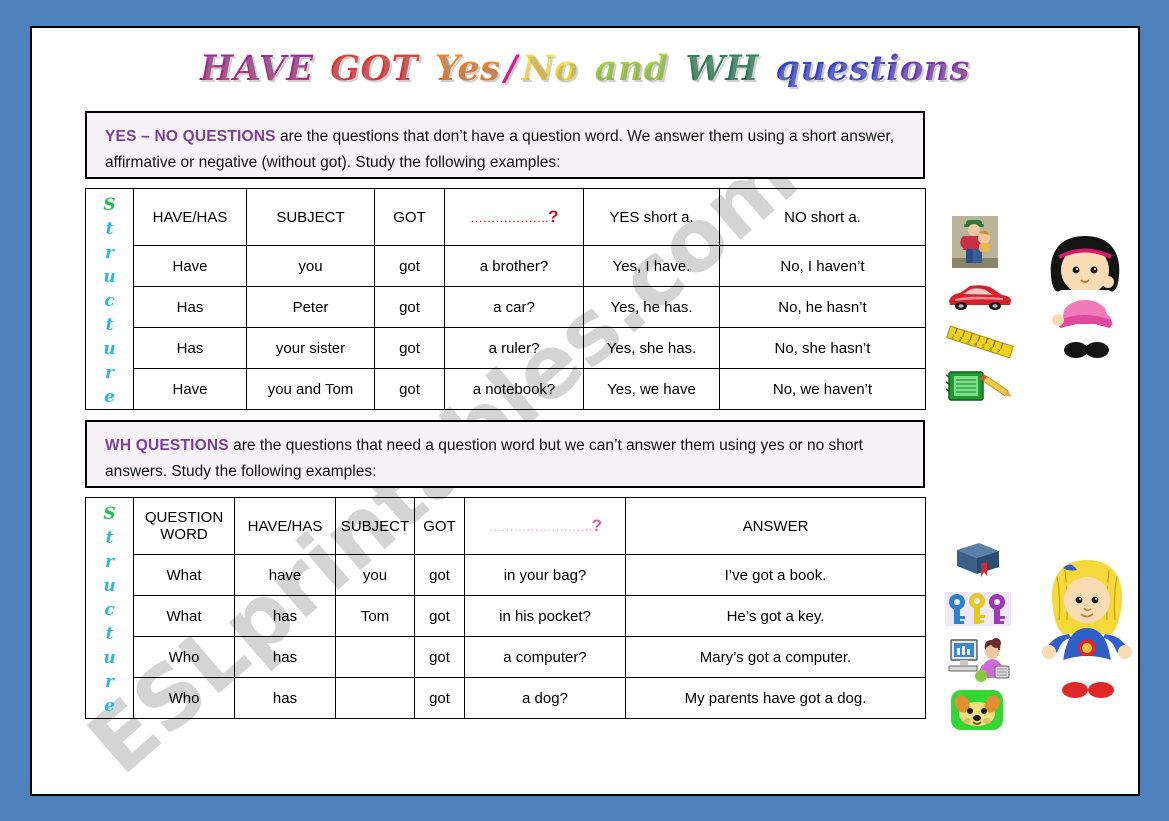 This screenshot has width=1169, height=821. What do you see at coordinates (310, 389) in the screenshot?
I see `cell: you and Tom` at bounding box center [310, 389].